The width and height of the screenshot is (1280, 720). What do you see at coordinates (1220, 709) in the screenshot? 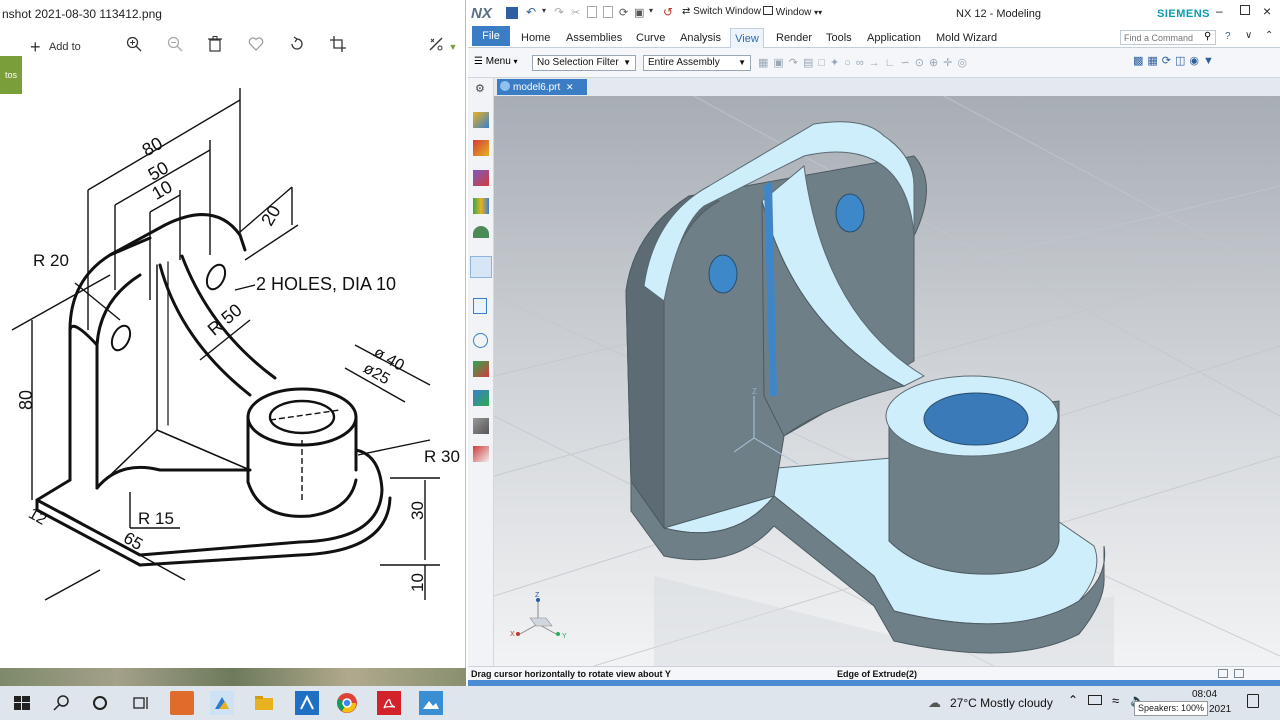
I see `clock-date: 2021` at bounding box center [1220, 709].